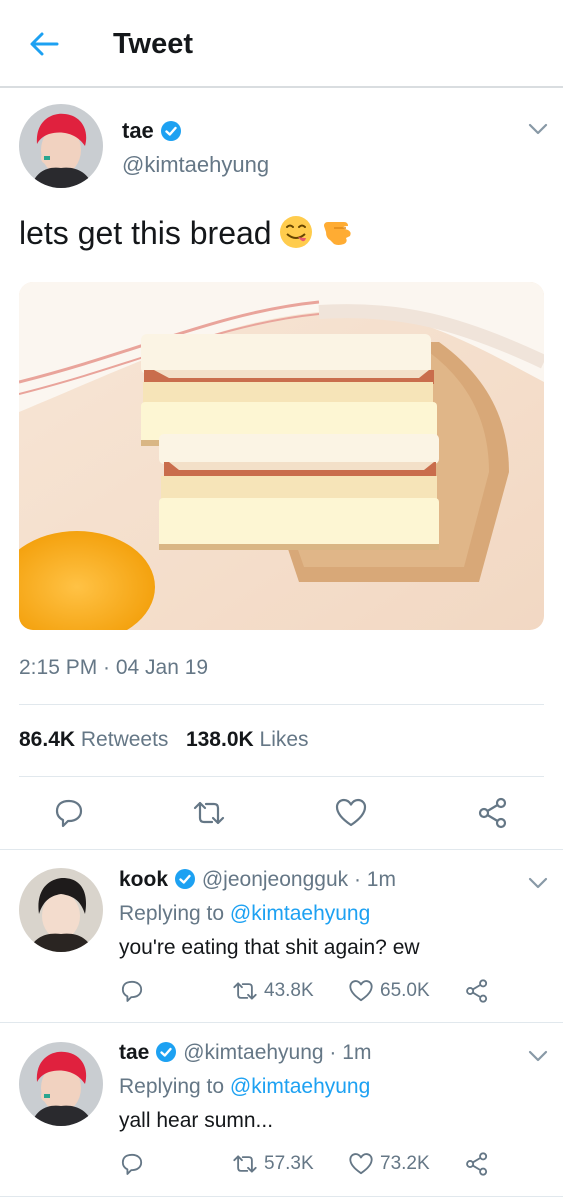 This screenshot has width=563, height=1200. What do you see at coordinates (145, 233) in the screenshot?
I see `tweet-text-label: lets get this bread` at bounding box center [145, 233].